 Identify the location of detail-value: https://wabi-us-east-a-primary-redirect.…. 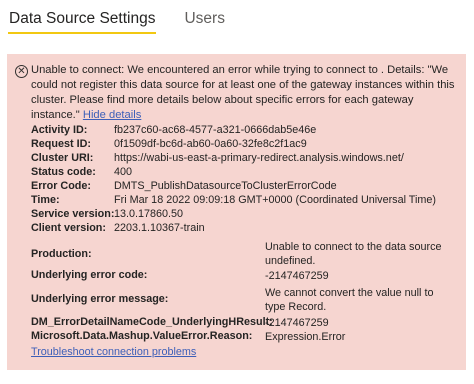
(259, 158).